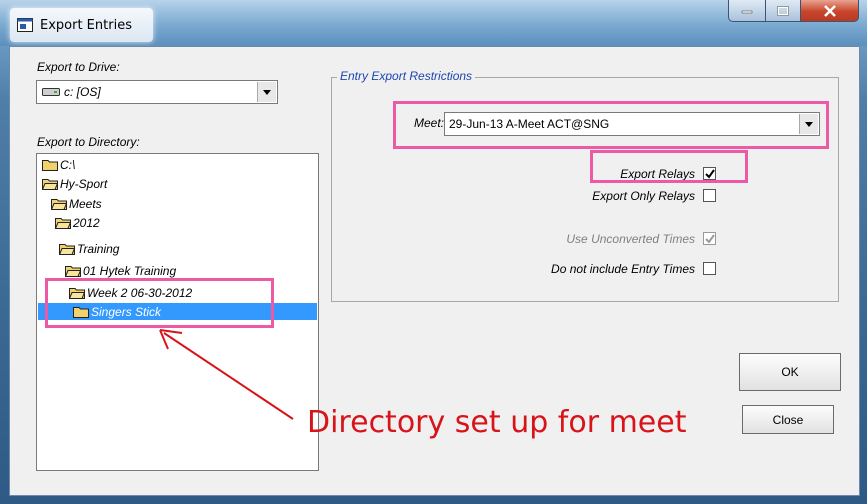  I want to click on drive-dropdown-button, so click(266, 92).